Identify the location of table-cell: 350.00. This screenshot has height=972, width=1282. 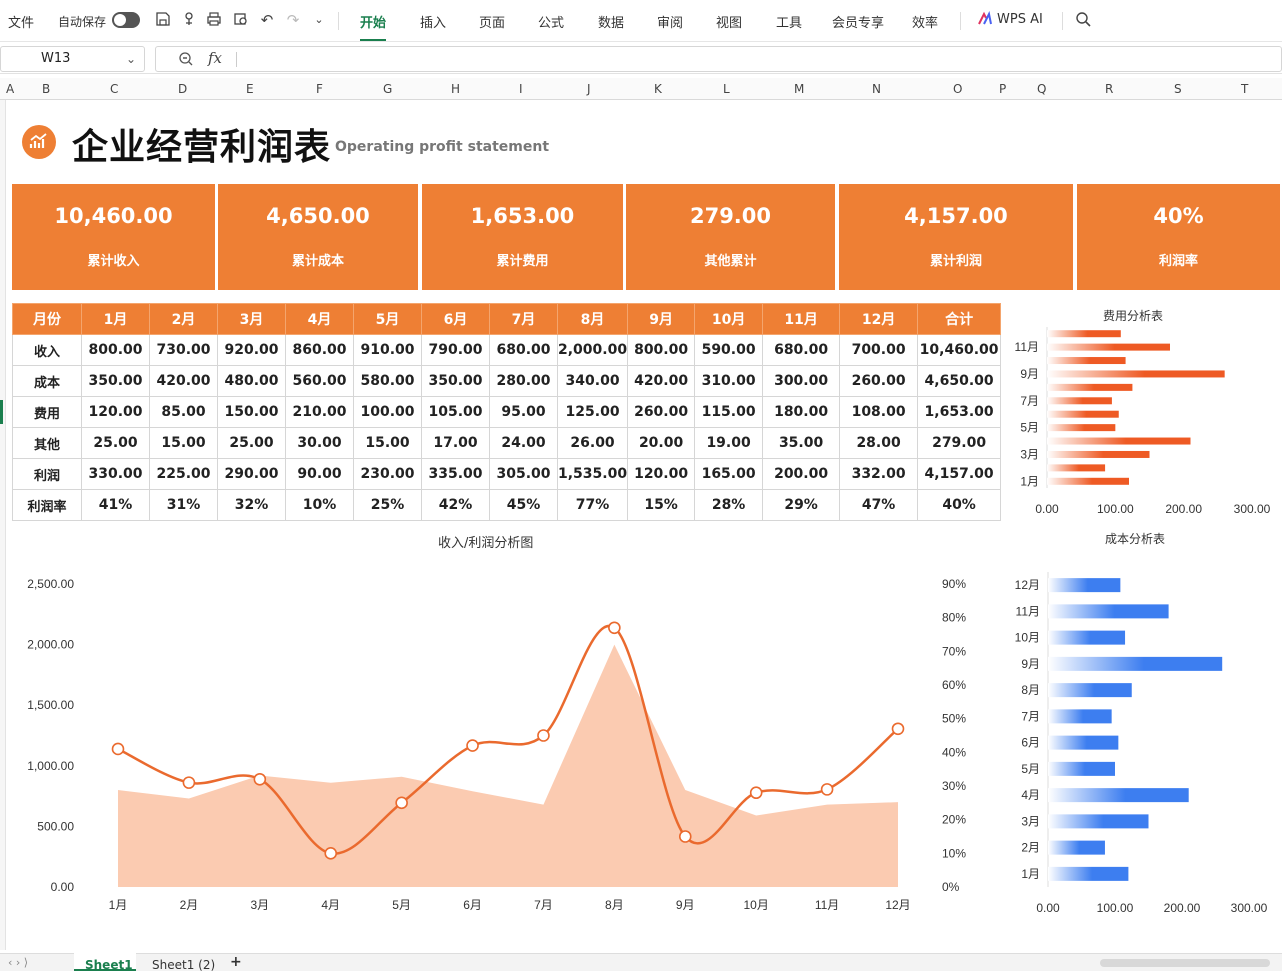
(455, 381).